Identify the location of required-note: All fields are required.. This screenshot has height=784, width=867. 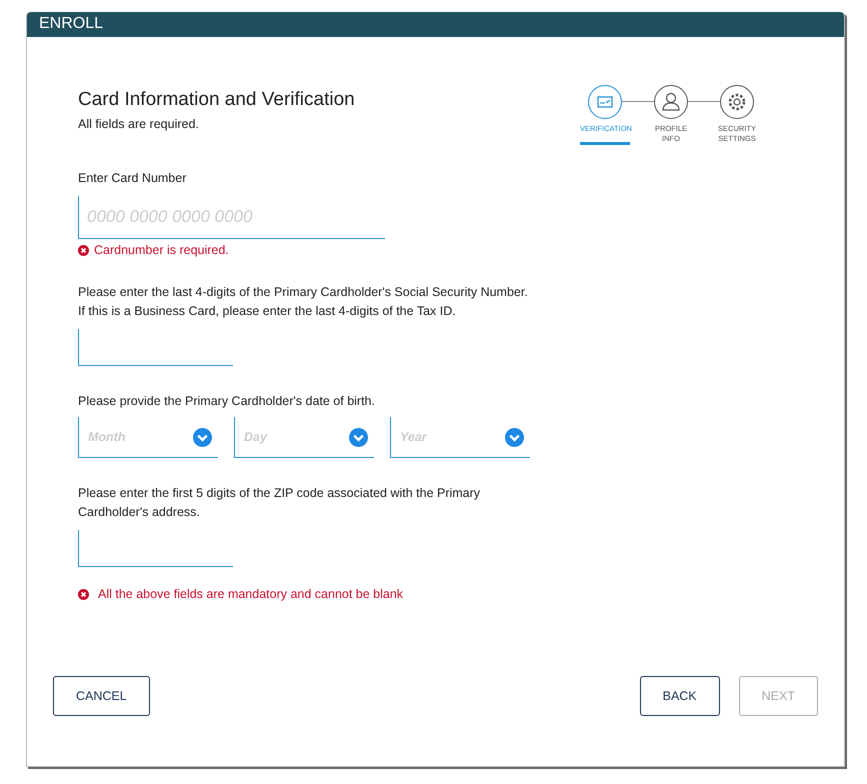
(139, 124).